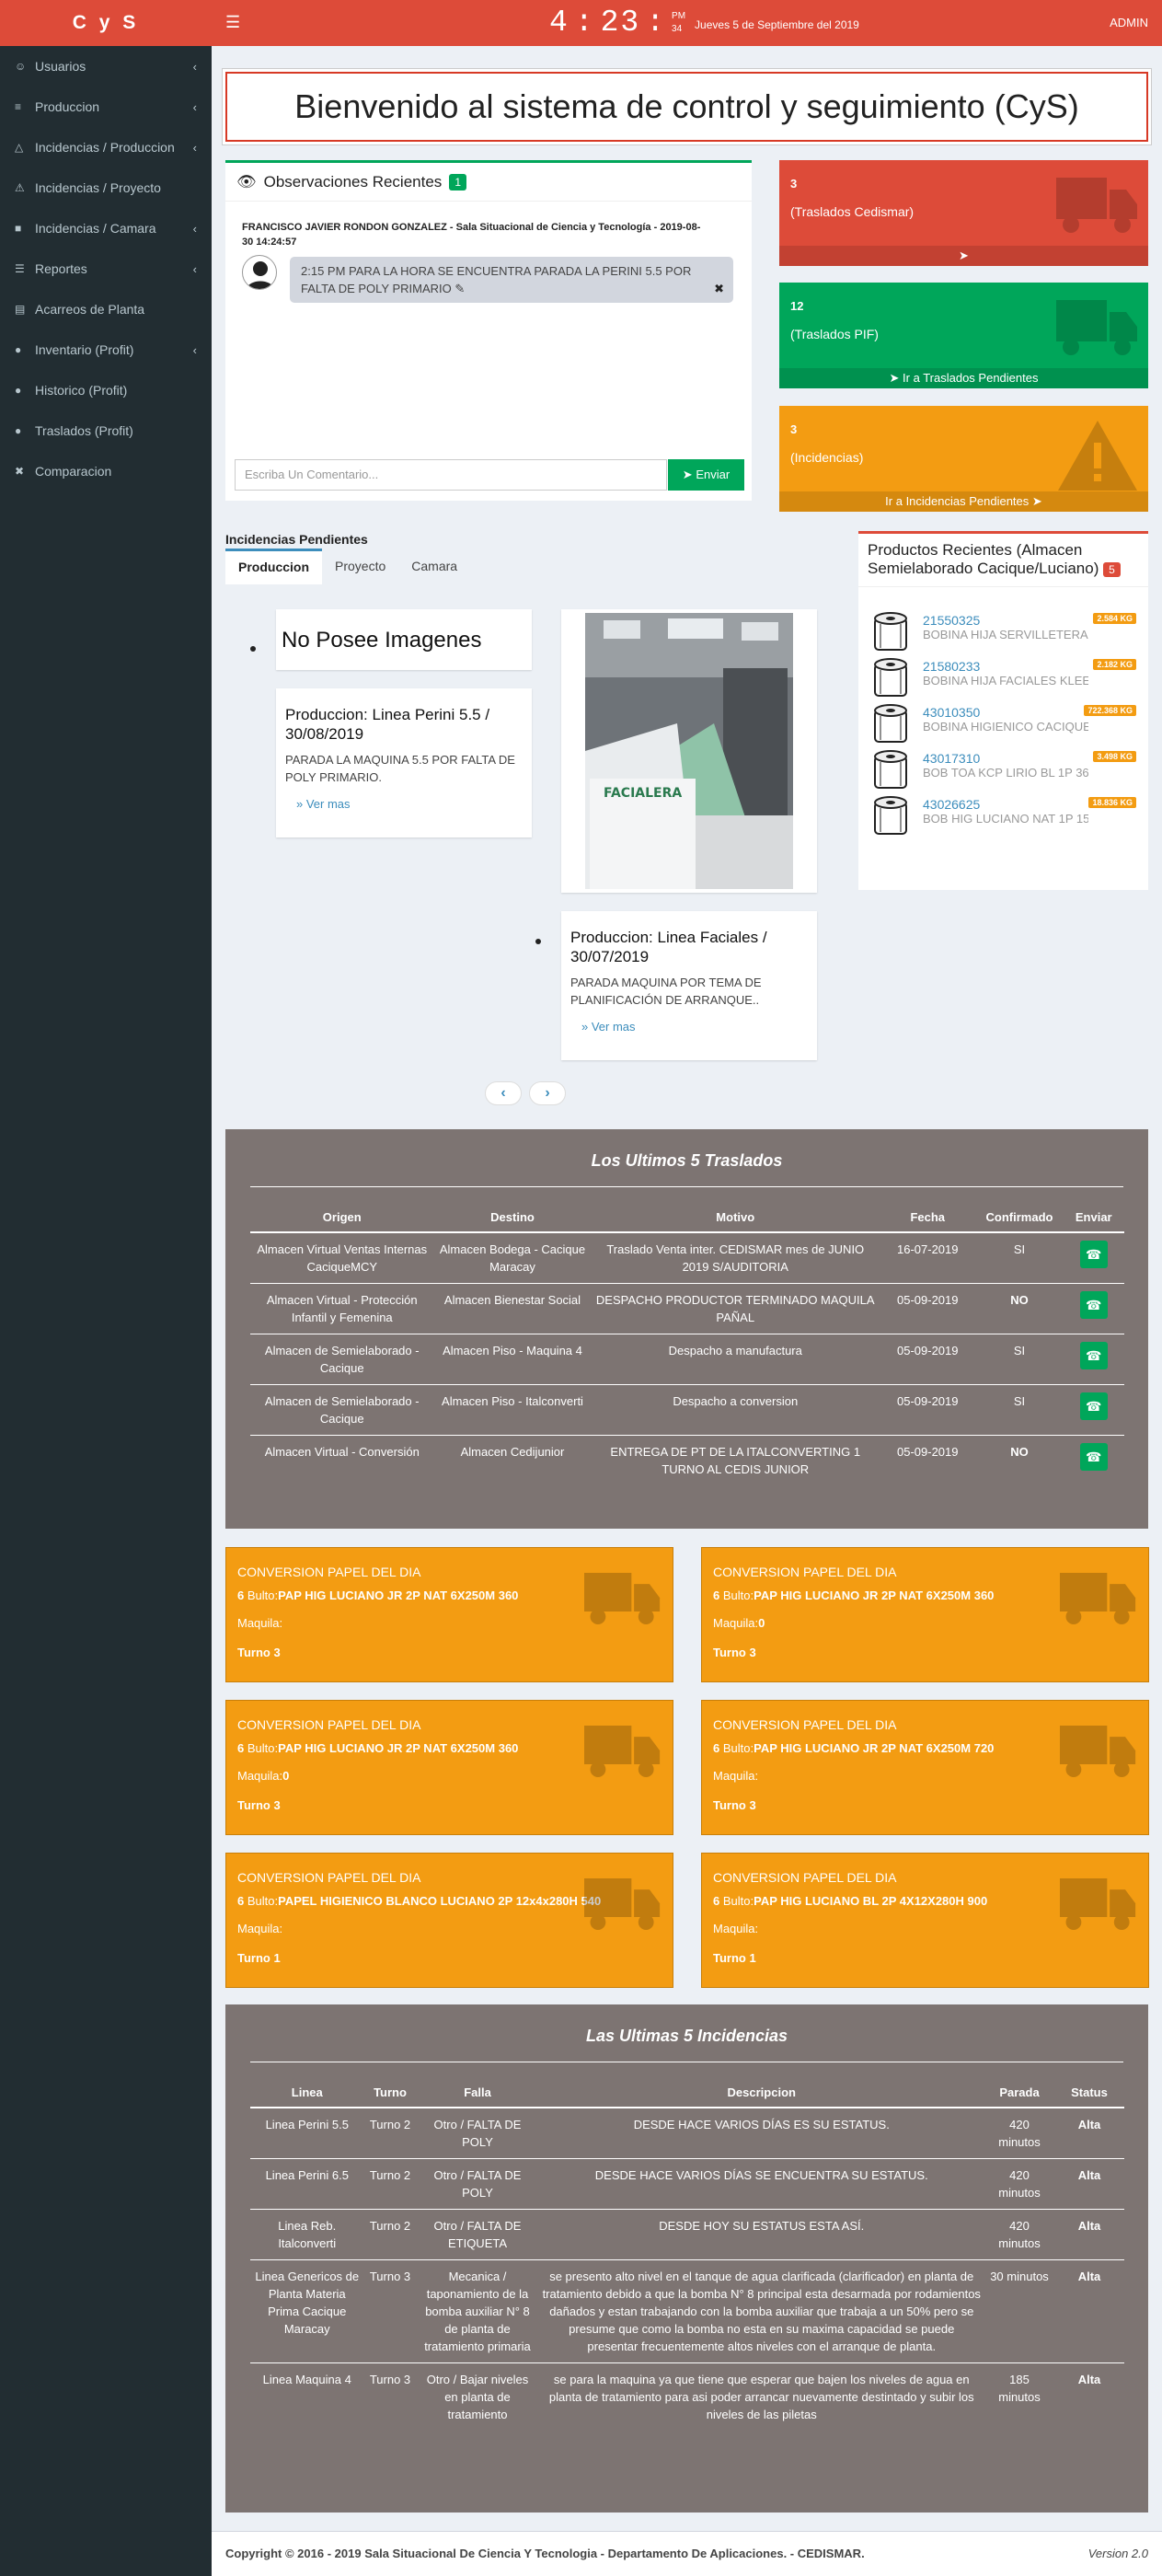  Describe the element at coordinates (952, 758) in the screenshot. I see `product-code: 43017310` at that location.